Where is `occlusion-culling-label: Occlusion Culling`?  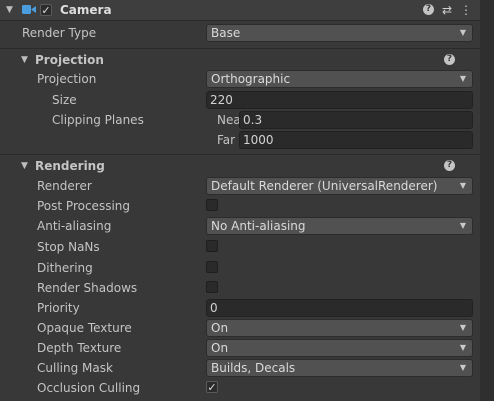 occlusion-culling-label: Occlusion Culling is located at coordinates (89, 388).